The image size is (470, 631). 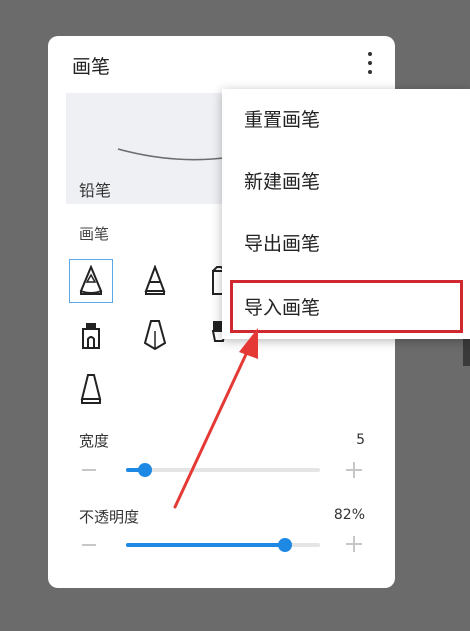 What do you see at coordinates (91, 389) in the screenshot?
I see `crayon-brush-icon` at bounding box center [91, 389].